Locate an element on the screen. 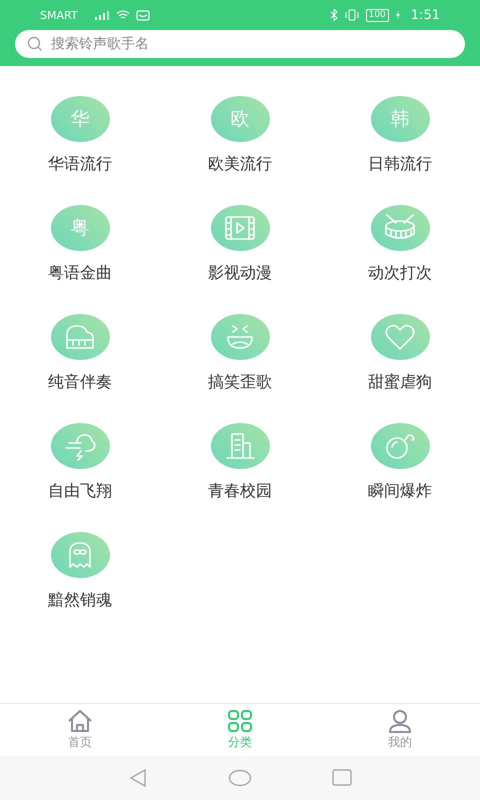  category-badge: 韩 is located at coordinates (400, 119).